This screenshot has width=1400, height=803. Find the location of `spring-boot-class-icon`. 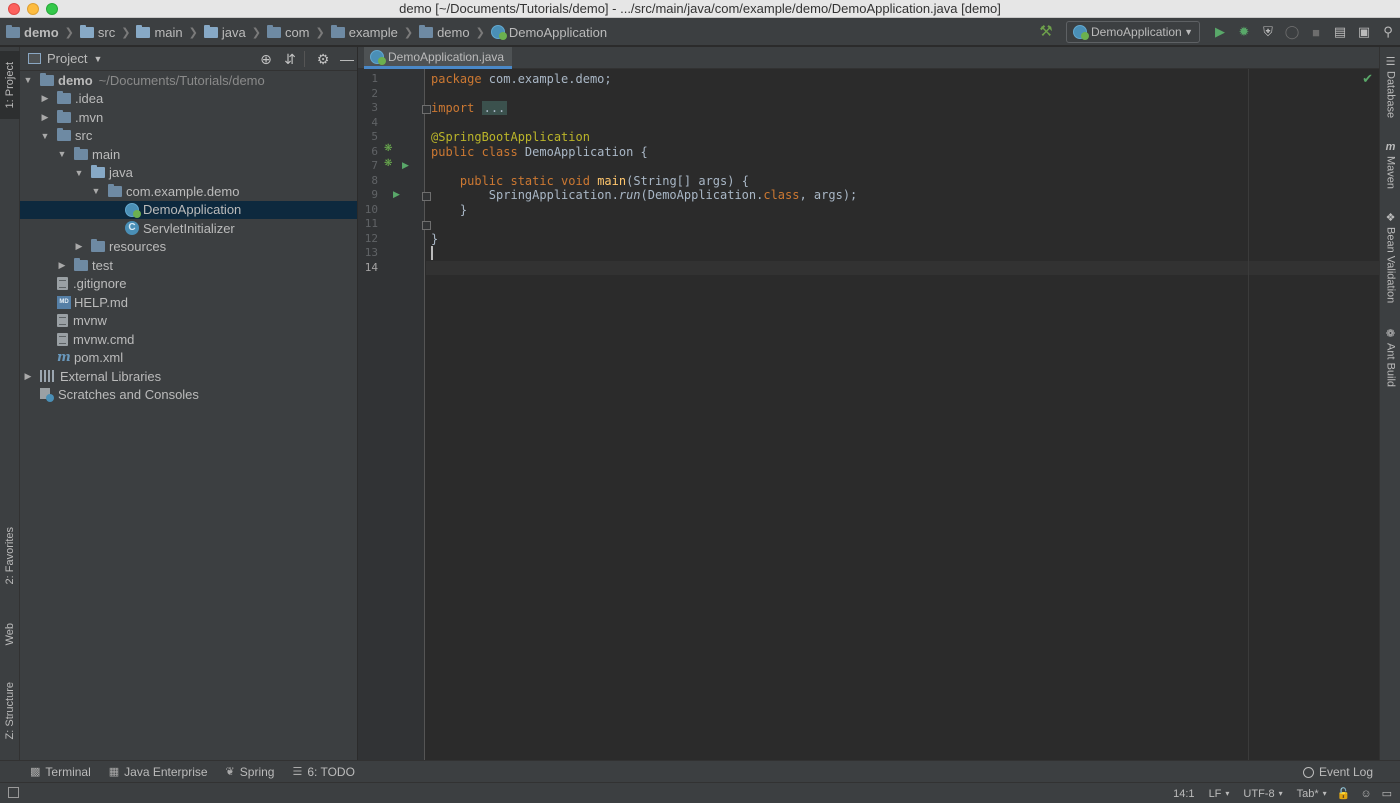

spring-boot-class-icon is located at coordinates (133, 210).